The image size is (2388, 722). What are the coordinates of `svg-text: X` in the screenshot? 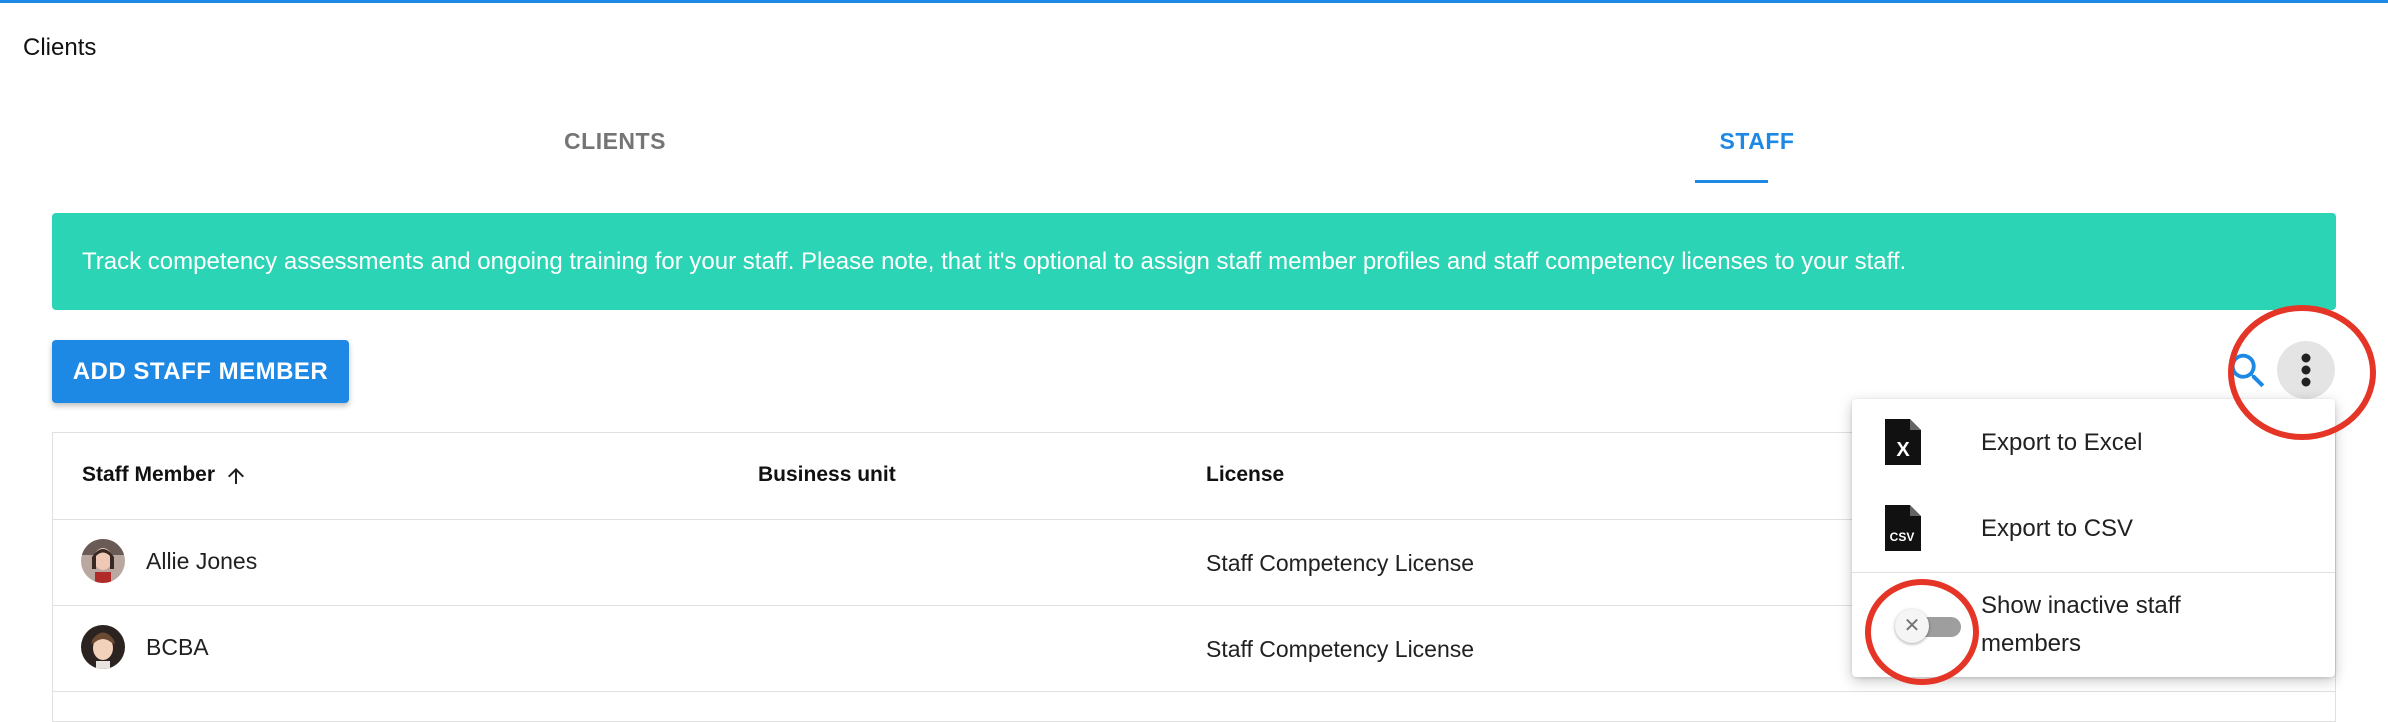 It's located at (1903, 450).